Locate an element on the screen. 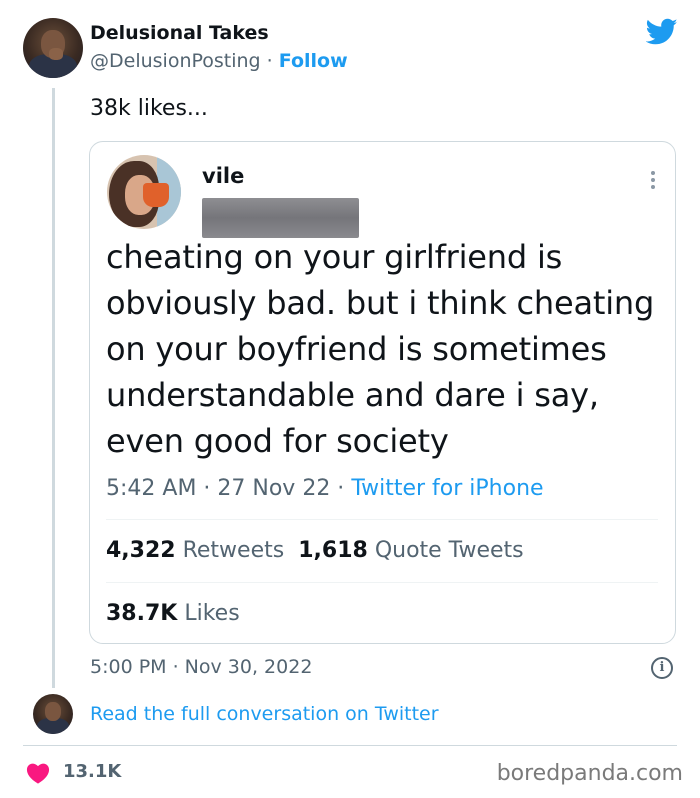 The width and height of the screenshot is (700, 798). quoted-line: understandable and dare i say, is located at coordinates (352, 395).